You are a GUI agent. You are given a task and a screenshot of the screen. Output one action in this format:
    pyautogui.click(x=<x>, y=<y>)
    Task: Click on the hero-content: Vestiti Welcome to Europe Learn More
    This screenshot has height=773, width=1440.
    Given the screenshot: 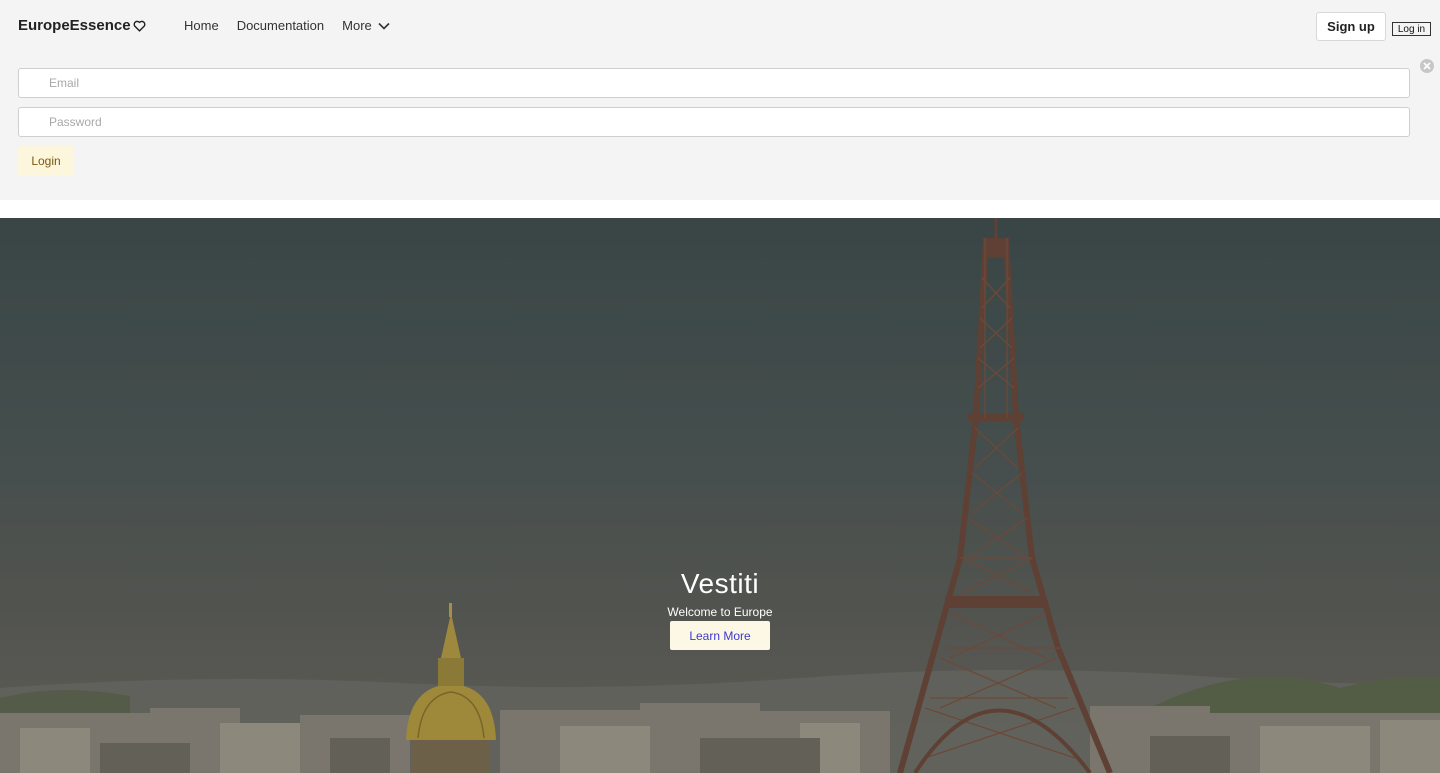 What is the action you would take?
    pyautogui.click(x=720, y=609)
    